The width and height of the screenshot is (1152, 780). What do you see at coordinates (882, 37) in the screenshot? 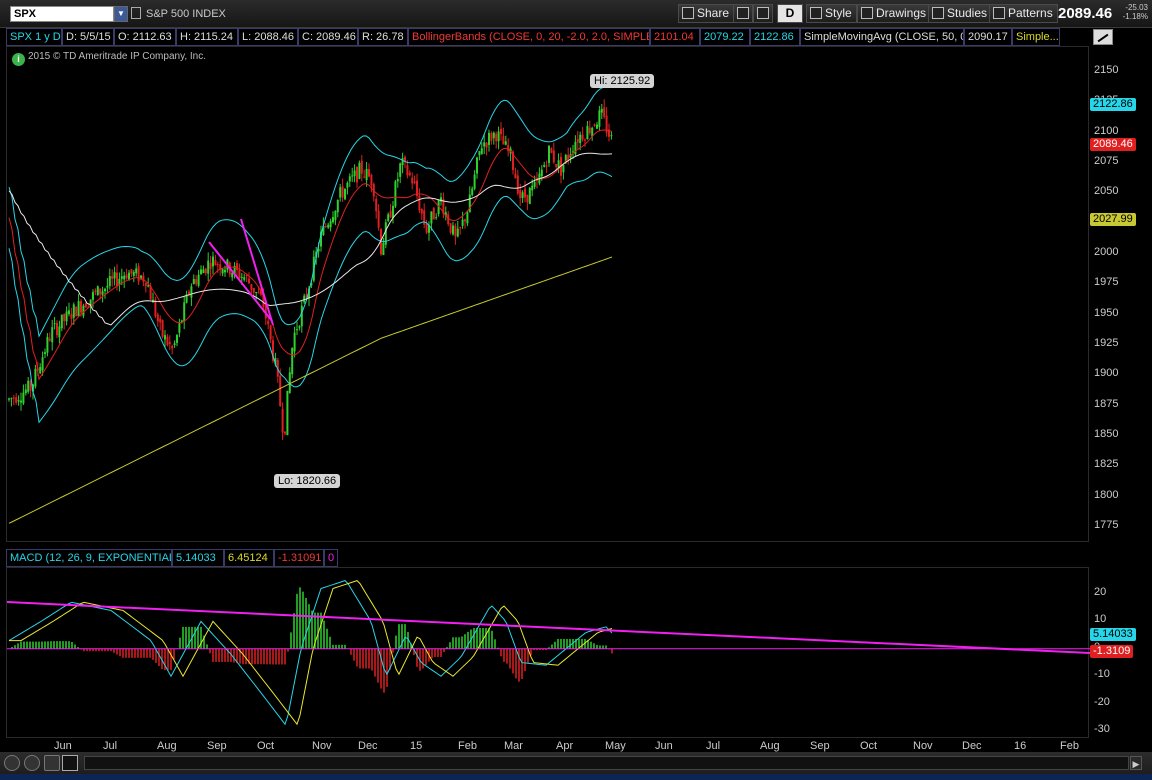
I see `sma-study-label: SimpleMovingAvg (CLOSE, 50, 0)` at bounding box center [882, 37].